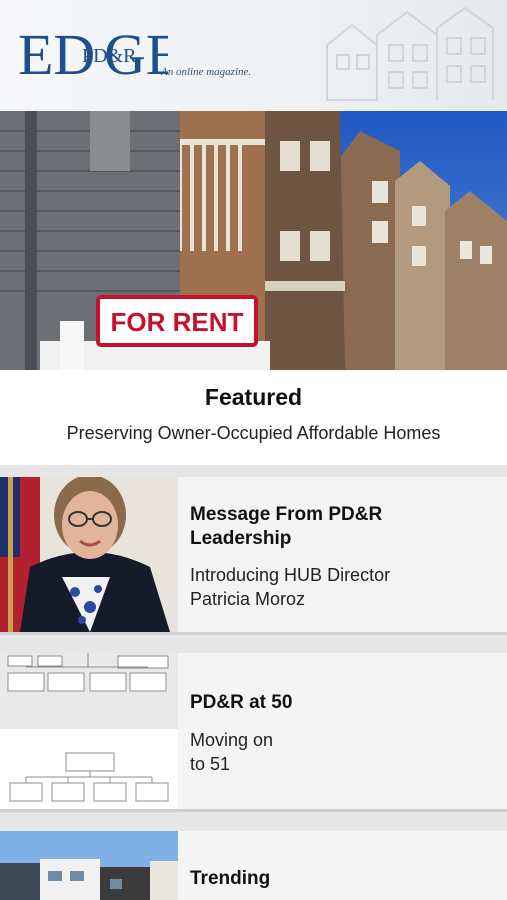 The image size is (507, 900). What do you see at coordinates (230, 878) in the screenshot?
I see `card-title-trending: Trending` at bounding box center [230, 878].